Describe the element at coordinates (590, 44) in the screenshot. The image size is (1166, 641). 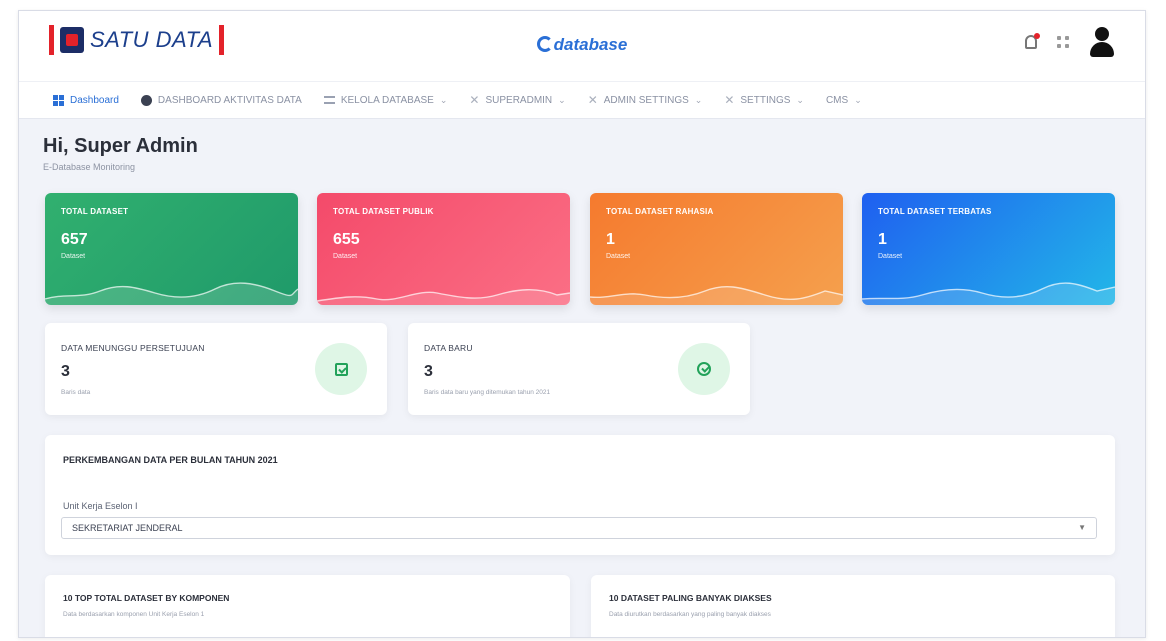
I see `brand-text: database` at that location.